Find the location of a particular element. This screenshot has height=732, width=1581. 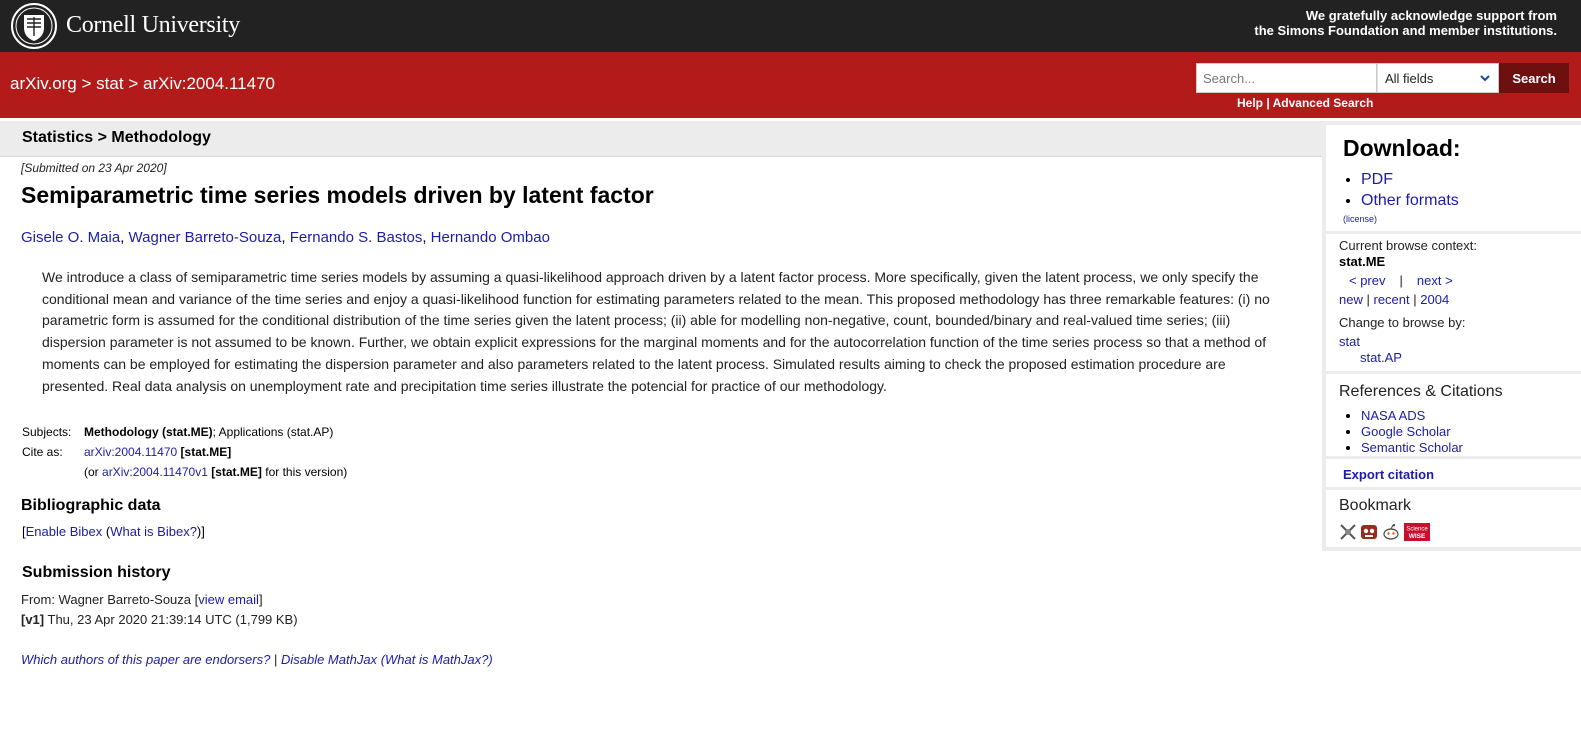

browse-context-label: Current browse context: is located at coordinates (1408, 245).